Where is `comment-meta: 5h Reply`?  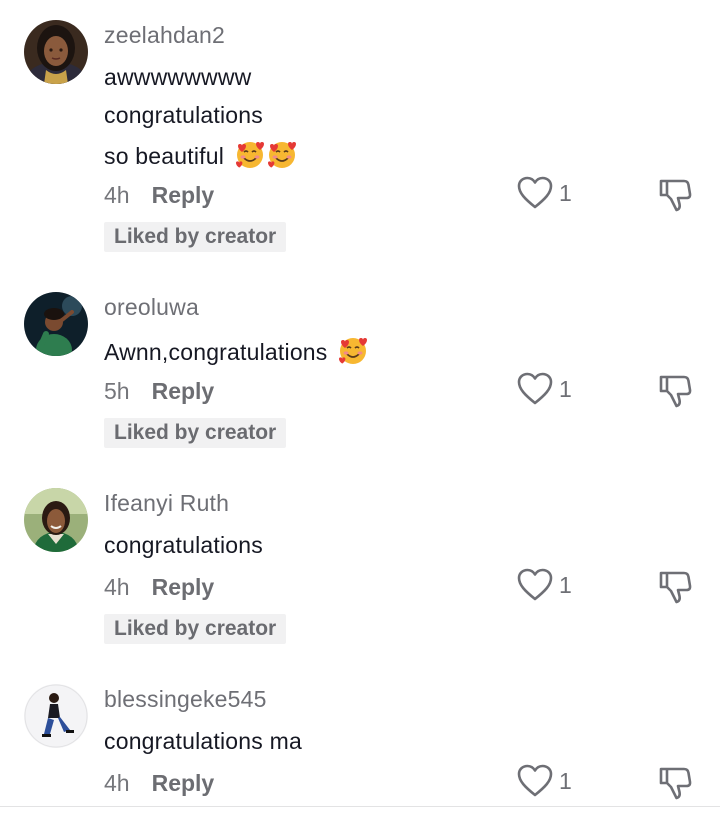
comment-meta: 5h Reply is located at coordinates (159, 391).